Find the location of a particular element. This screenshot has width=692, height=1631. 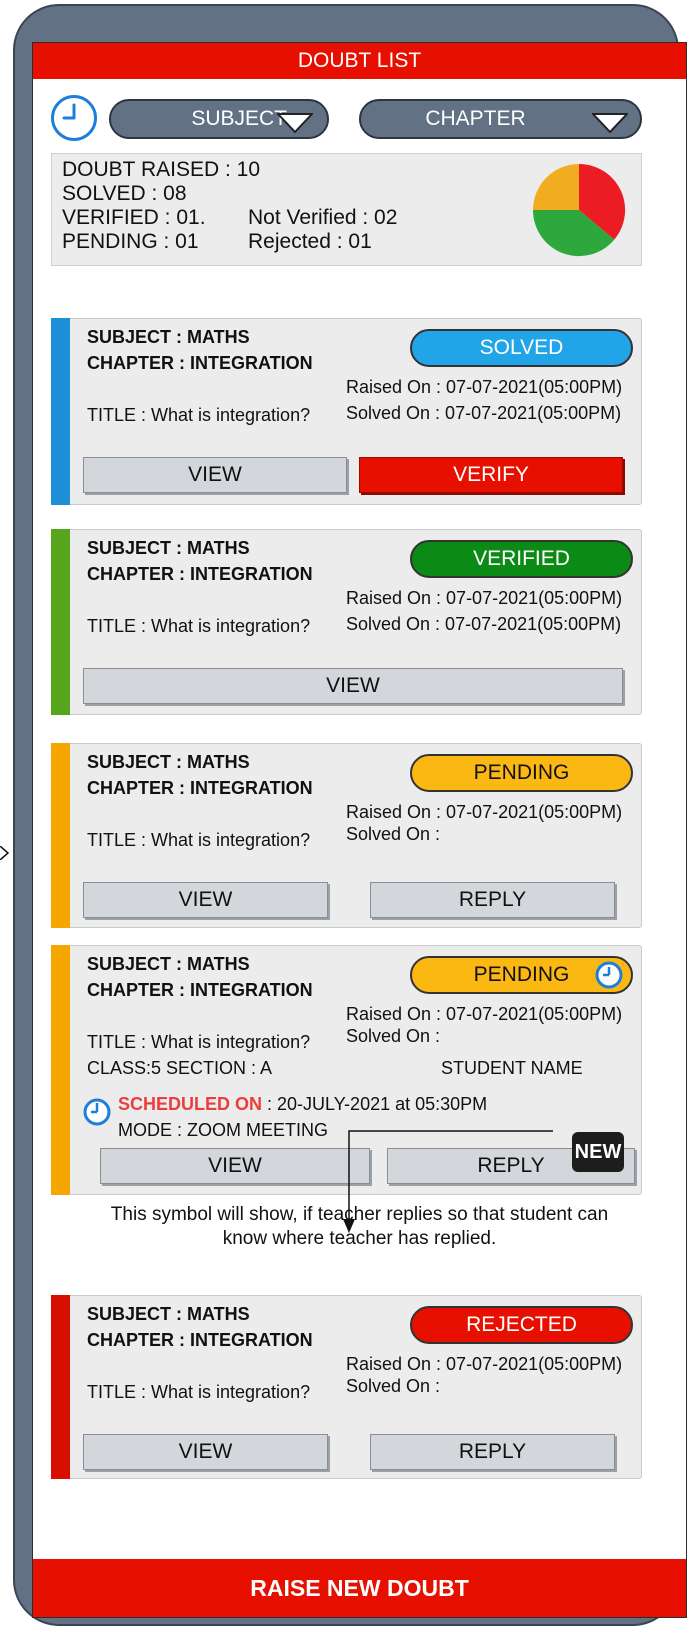

scheduled-on-label: SCHEDULED ON is located at coordinates (190, 1104).